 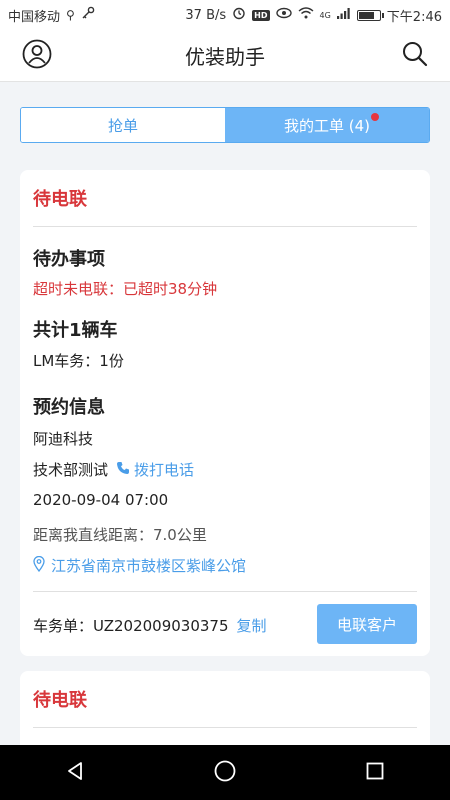 I want to click on home-button, so click(x=225, y=772).